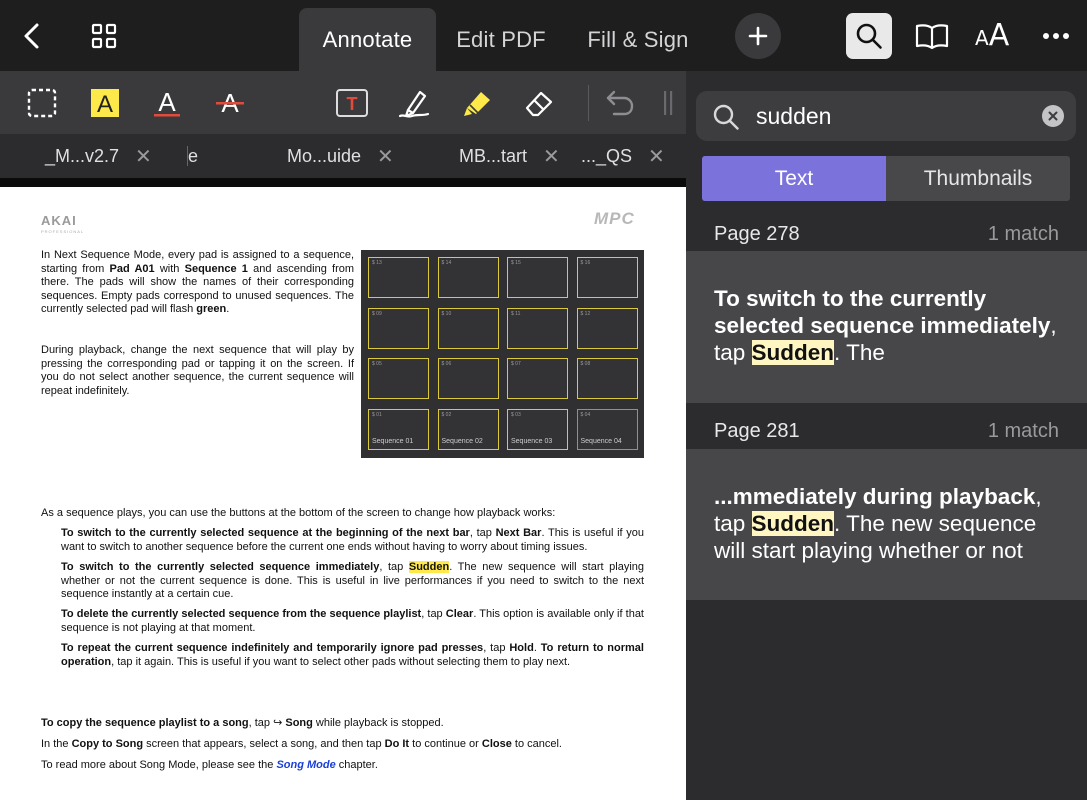  What do you see at coordinates (82, 155) in the screenshot?
I see `doc-tab-label: _M...v2.7` at bounding box center [82, 155].